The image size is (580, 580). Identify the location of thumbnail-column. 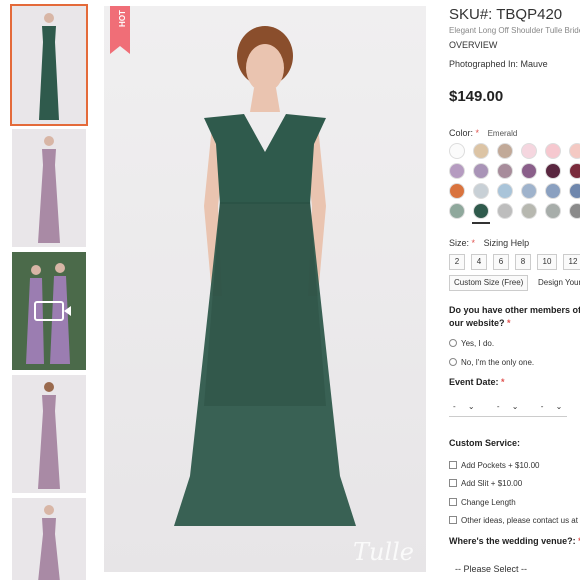
(49, 292).